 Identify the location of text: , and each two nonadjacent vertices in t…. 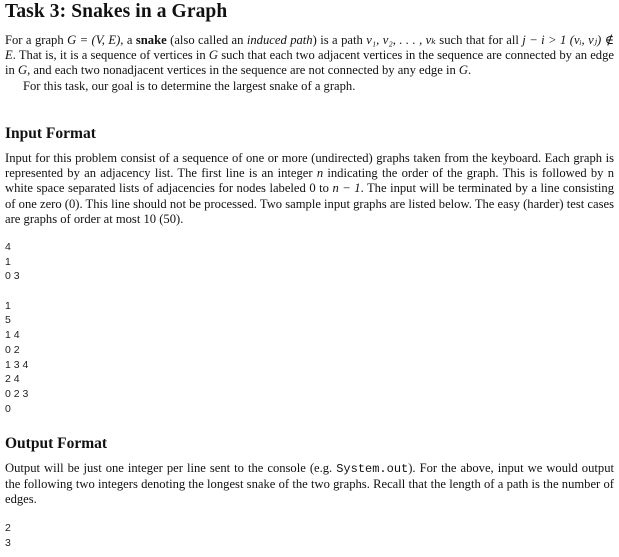
(243, 70).